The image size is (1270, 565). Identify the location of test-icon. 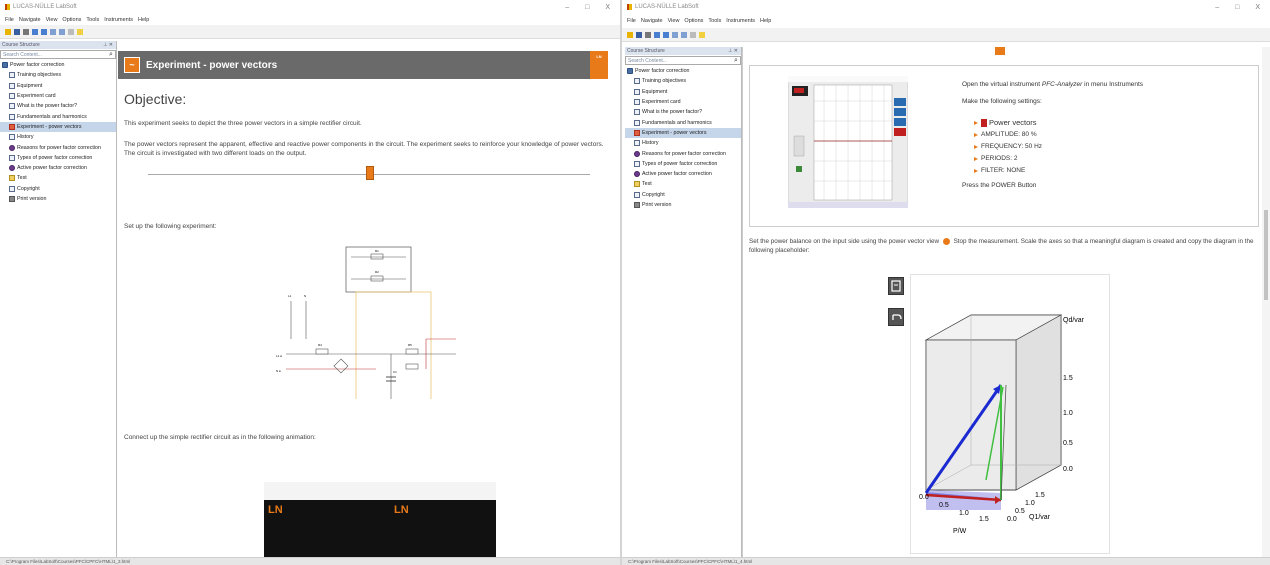
(637, 184).